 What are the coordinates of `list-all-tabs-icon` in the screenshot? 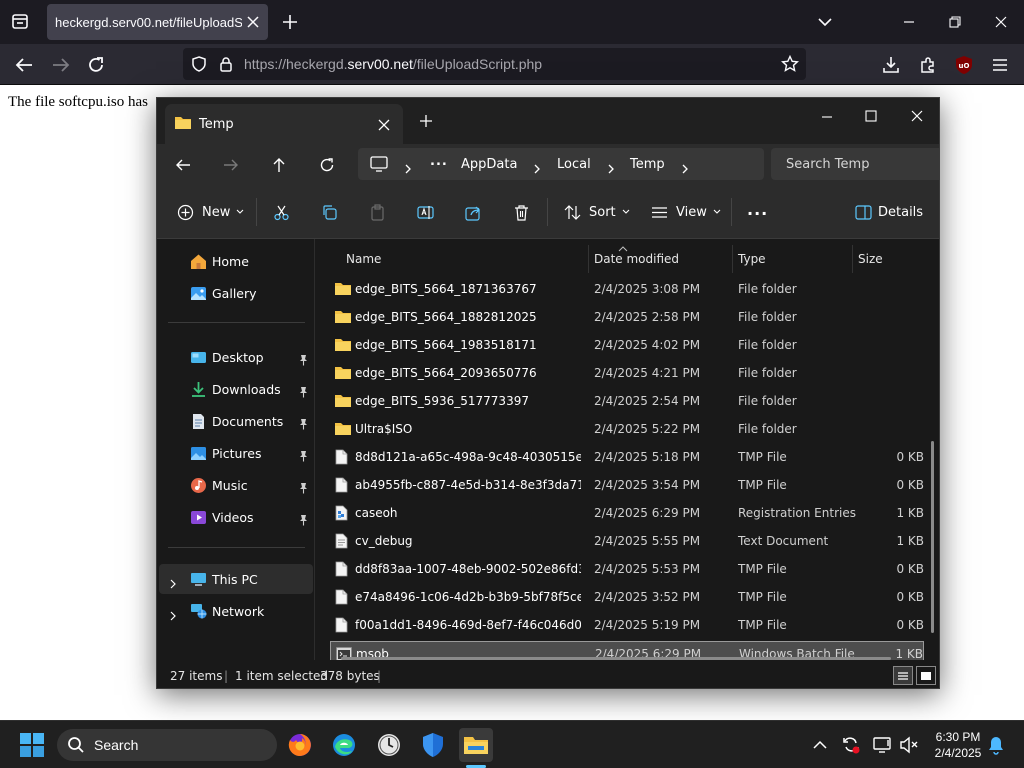 It's located at (20, 22).